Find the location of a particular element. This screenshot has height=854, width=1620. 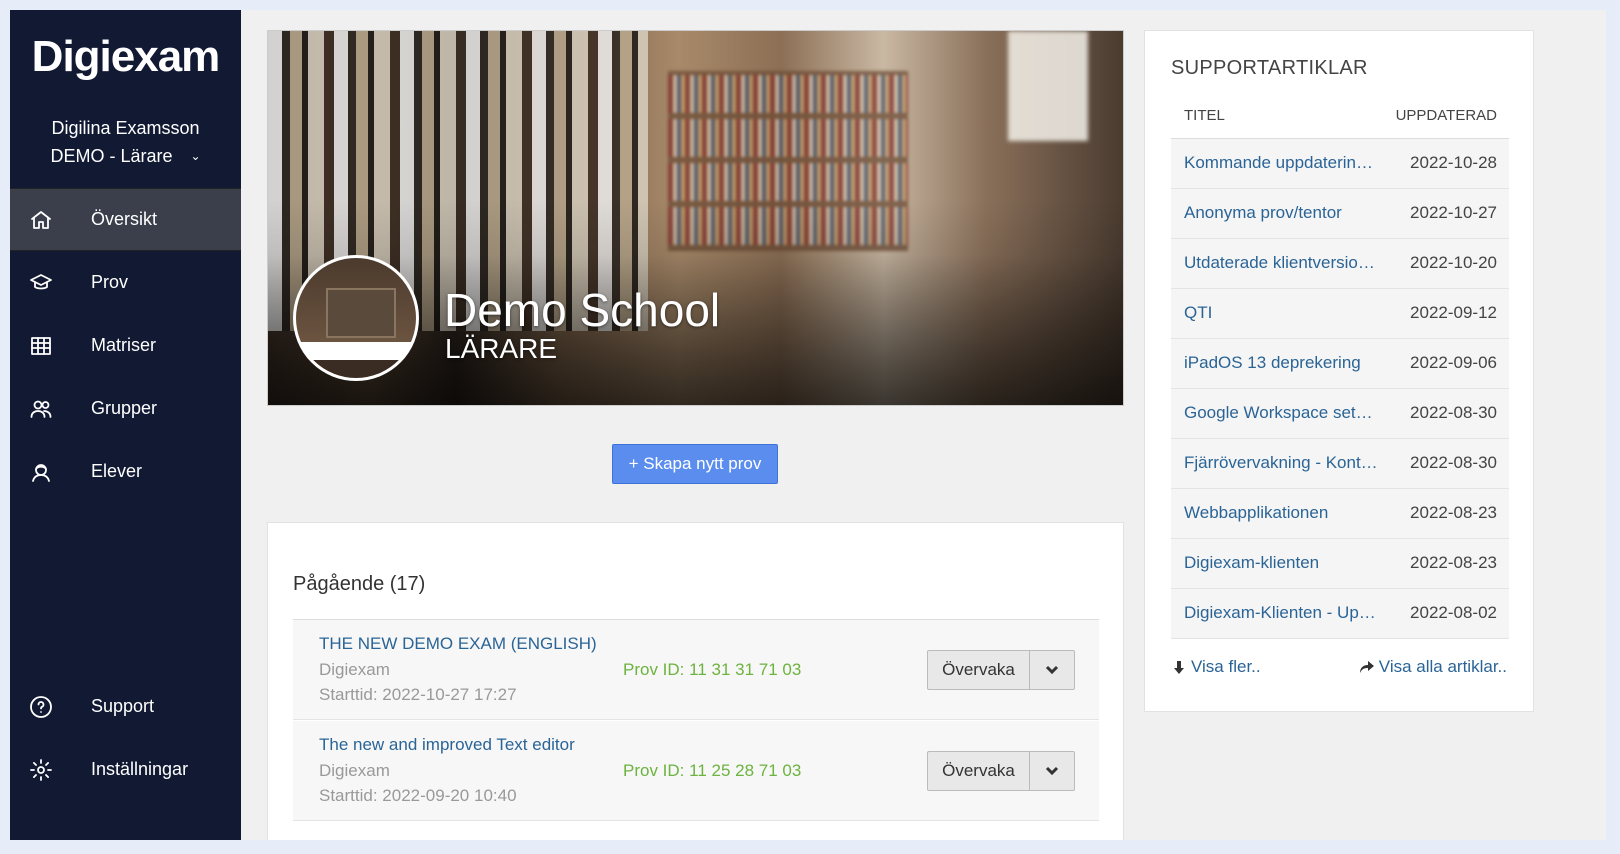

help-circle-icon is located at coordinates (41, 707).